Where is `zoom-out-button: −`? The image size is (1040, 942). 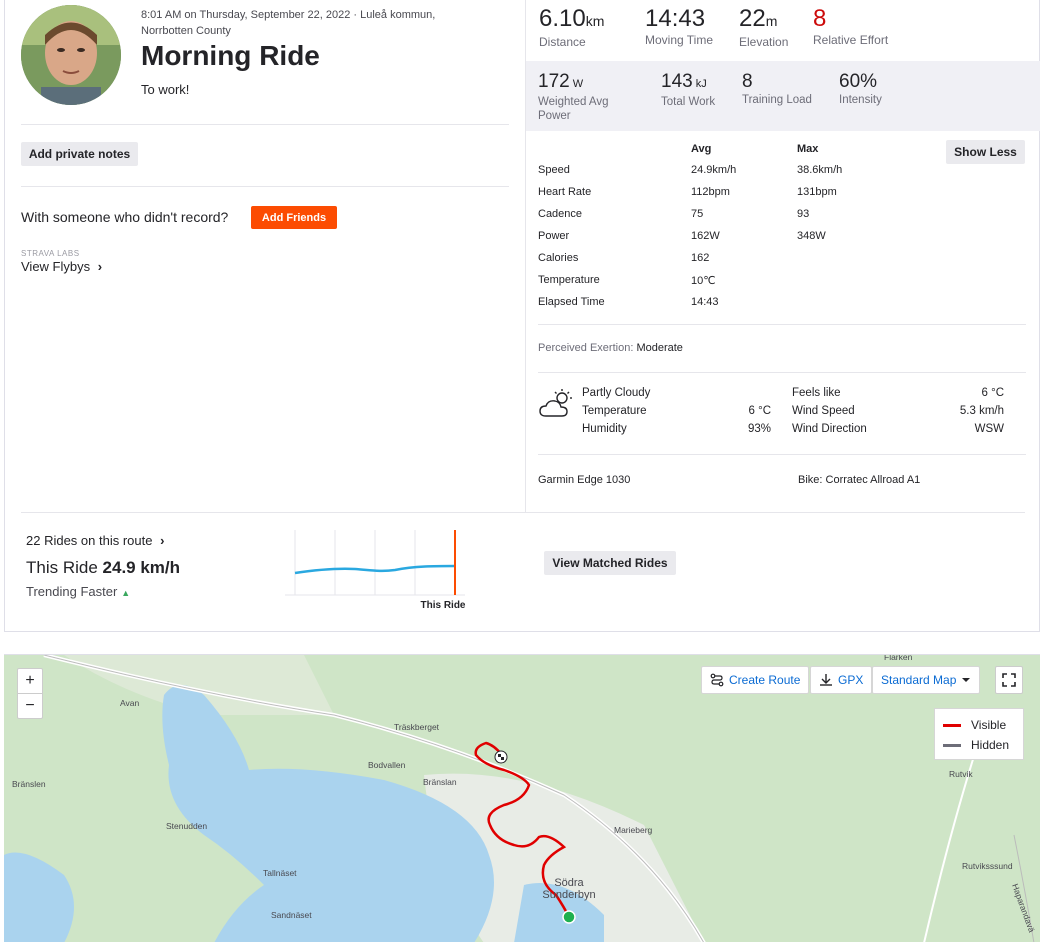
zoom-out-button: − is located at coordinates (30, 706).